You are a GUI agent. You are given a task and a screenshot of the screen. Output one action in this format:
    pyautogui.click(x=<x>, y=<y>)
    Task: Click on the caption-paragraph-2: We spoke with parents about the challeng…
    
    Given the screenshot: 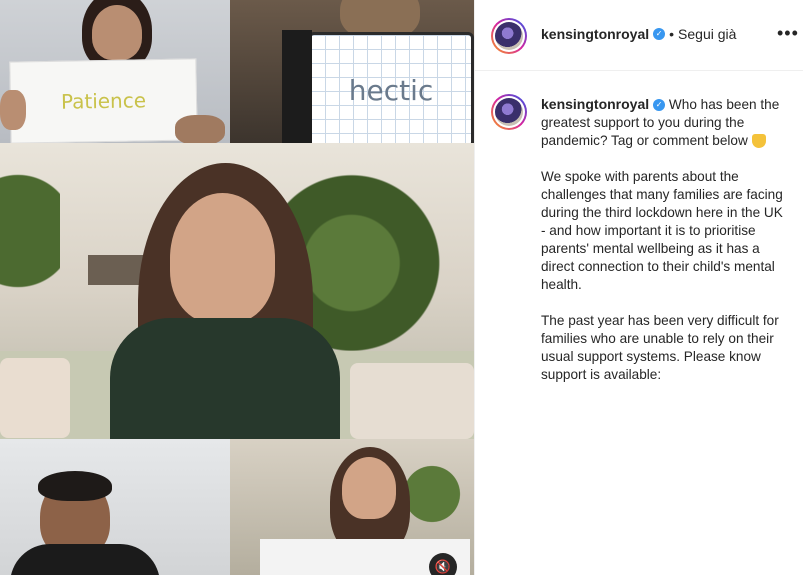 What is the action you would take?
    pyautogui.click(x=662, y=230)
    